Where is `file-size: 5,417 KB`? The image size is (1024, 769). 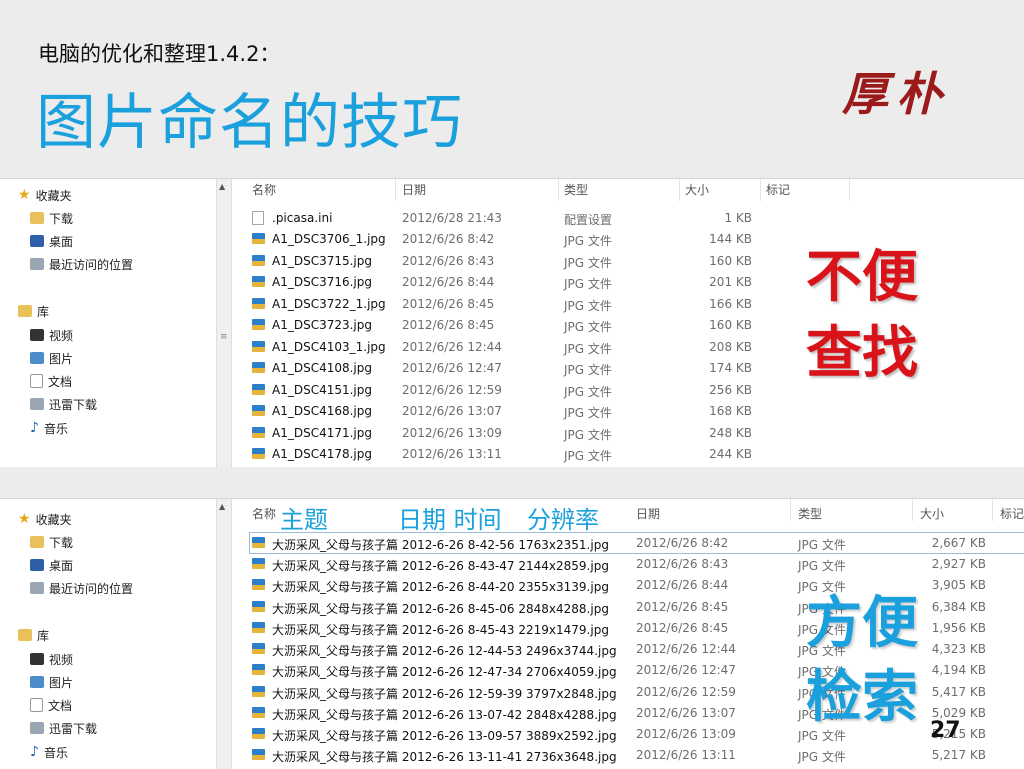 file-size: 5,417 KB is located at coordinates (958, 692).